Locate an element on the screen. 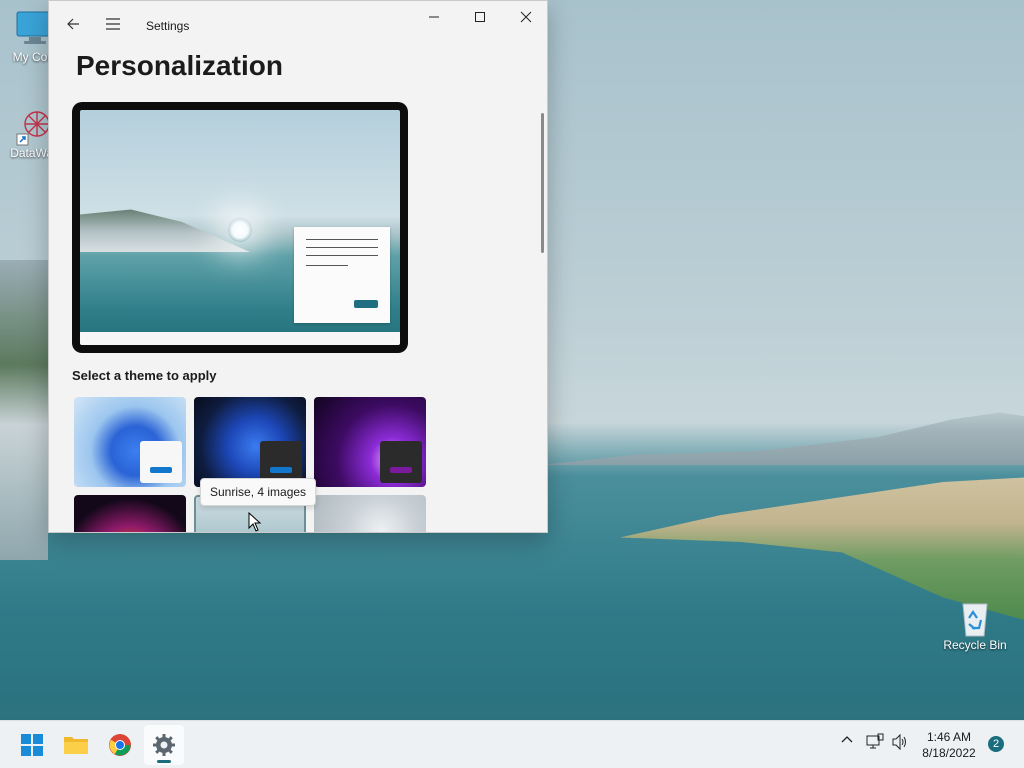  mouse-cursor-icon is located at coordinates (255, 524).